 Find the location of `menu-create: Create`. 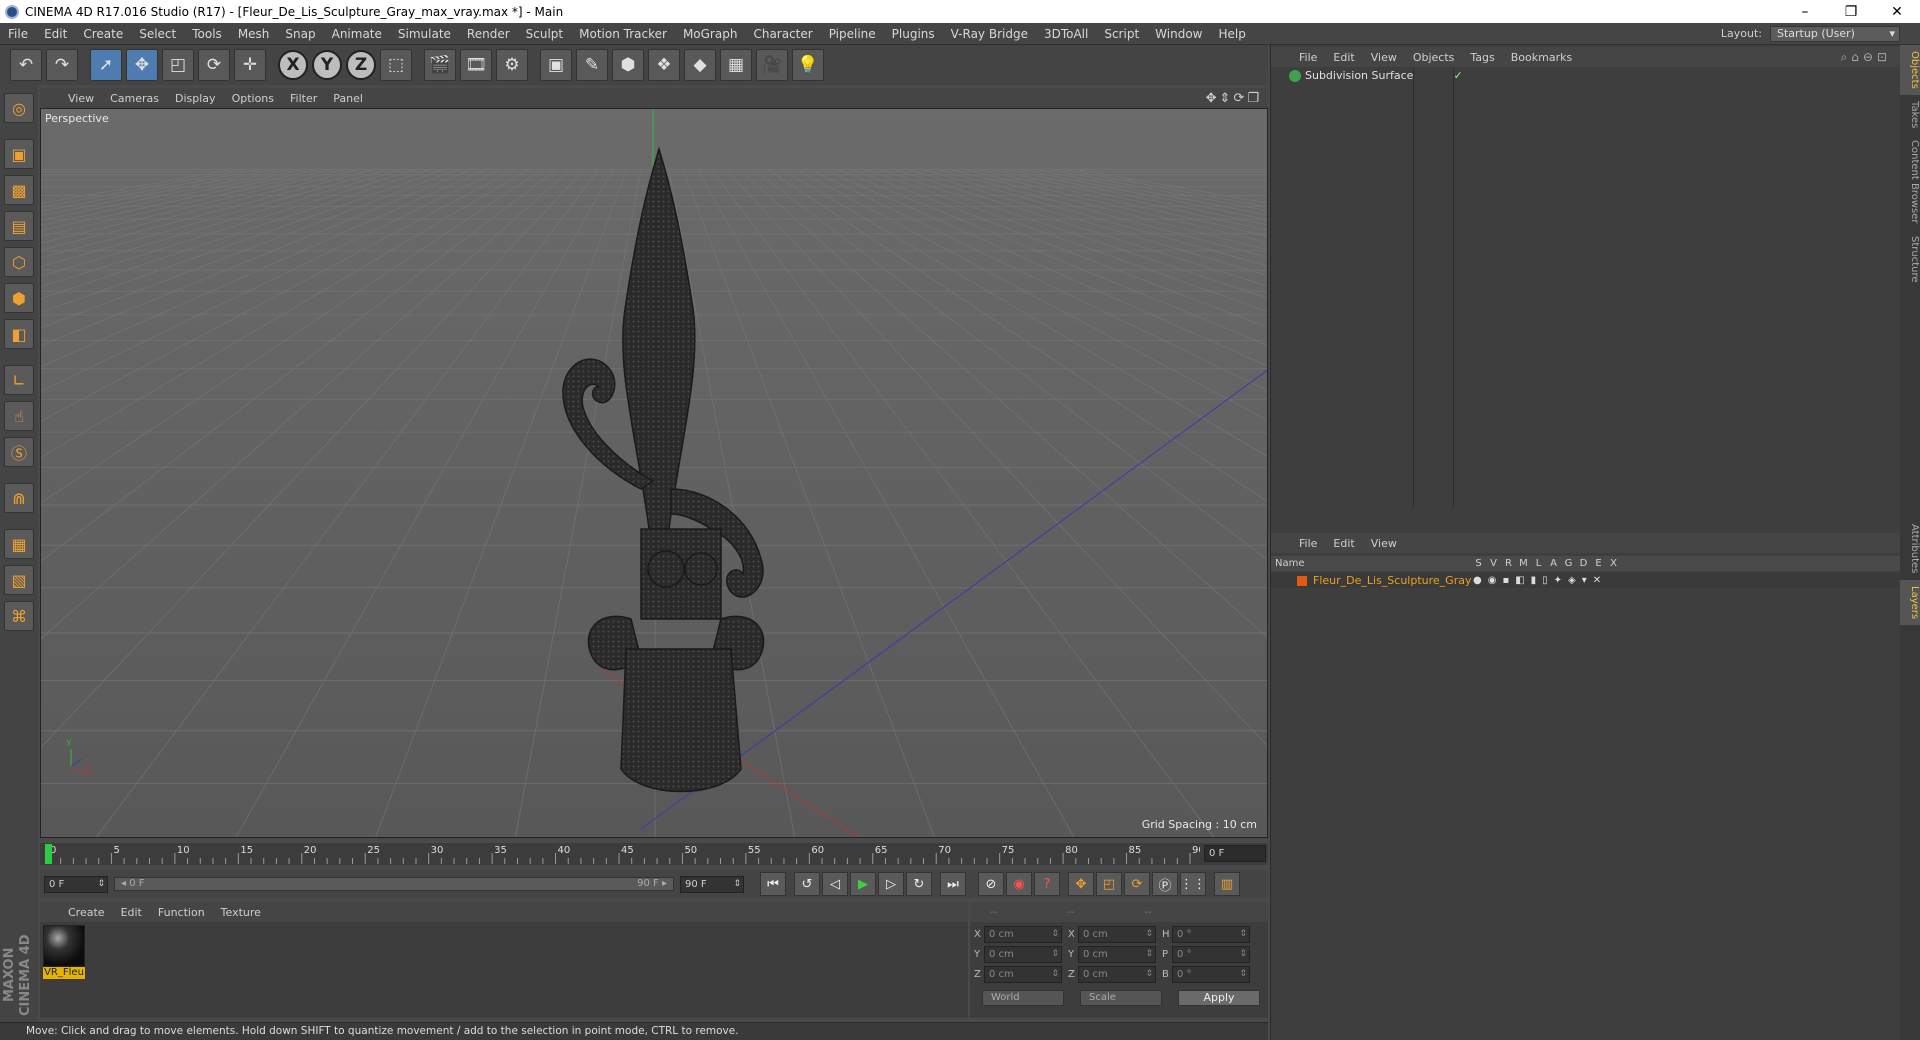

menu-create: Create is located at coordinates (103, 34).